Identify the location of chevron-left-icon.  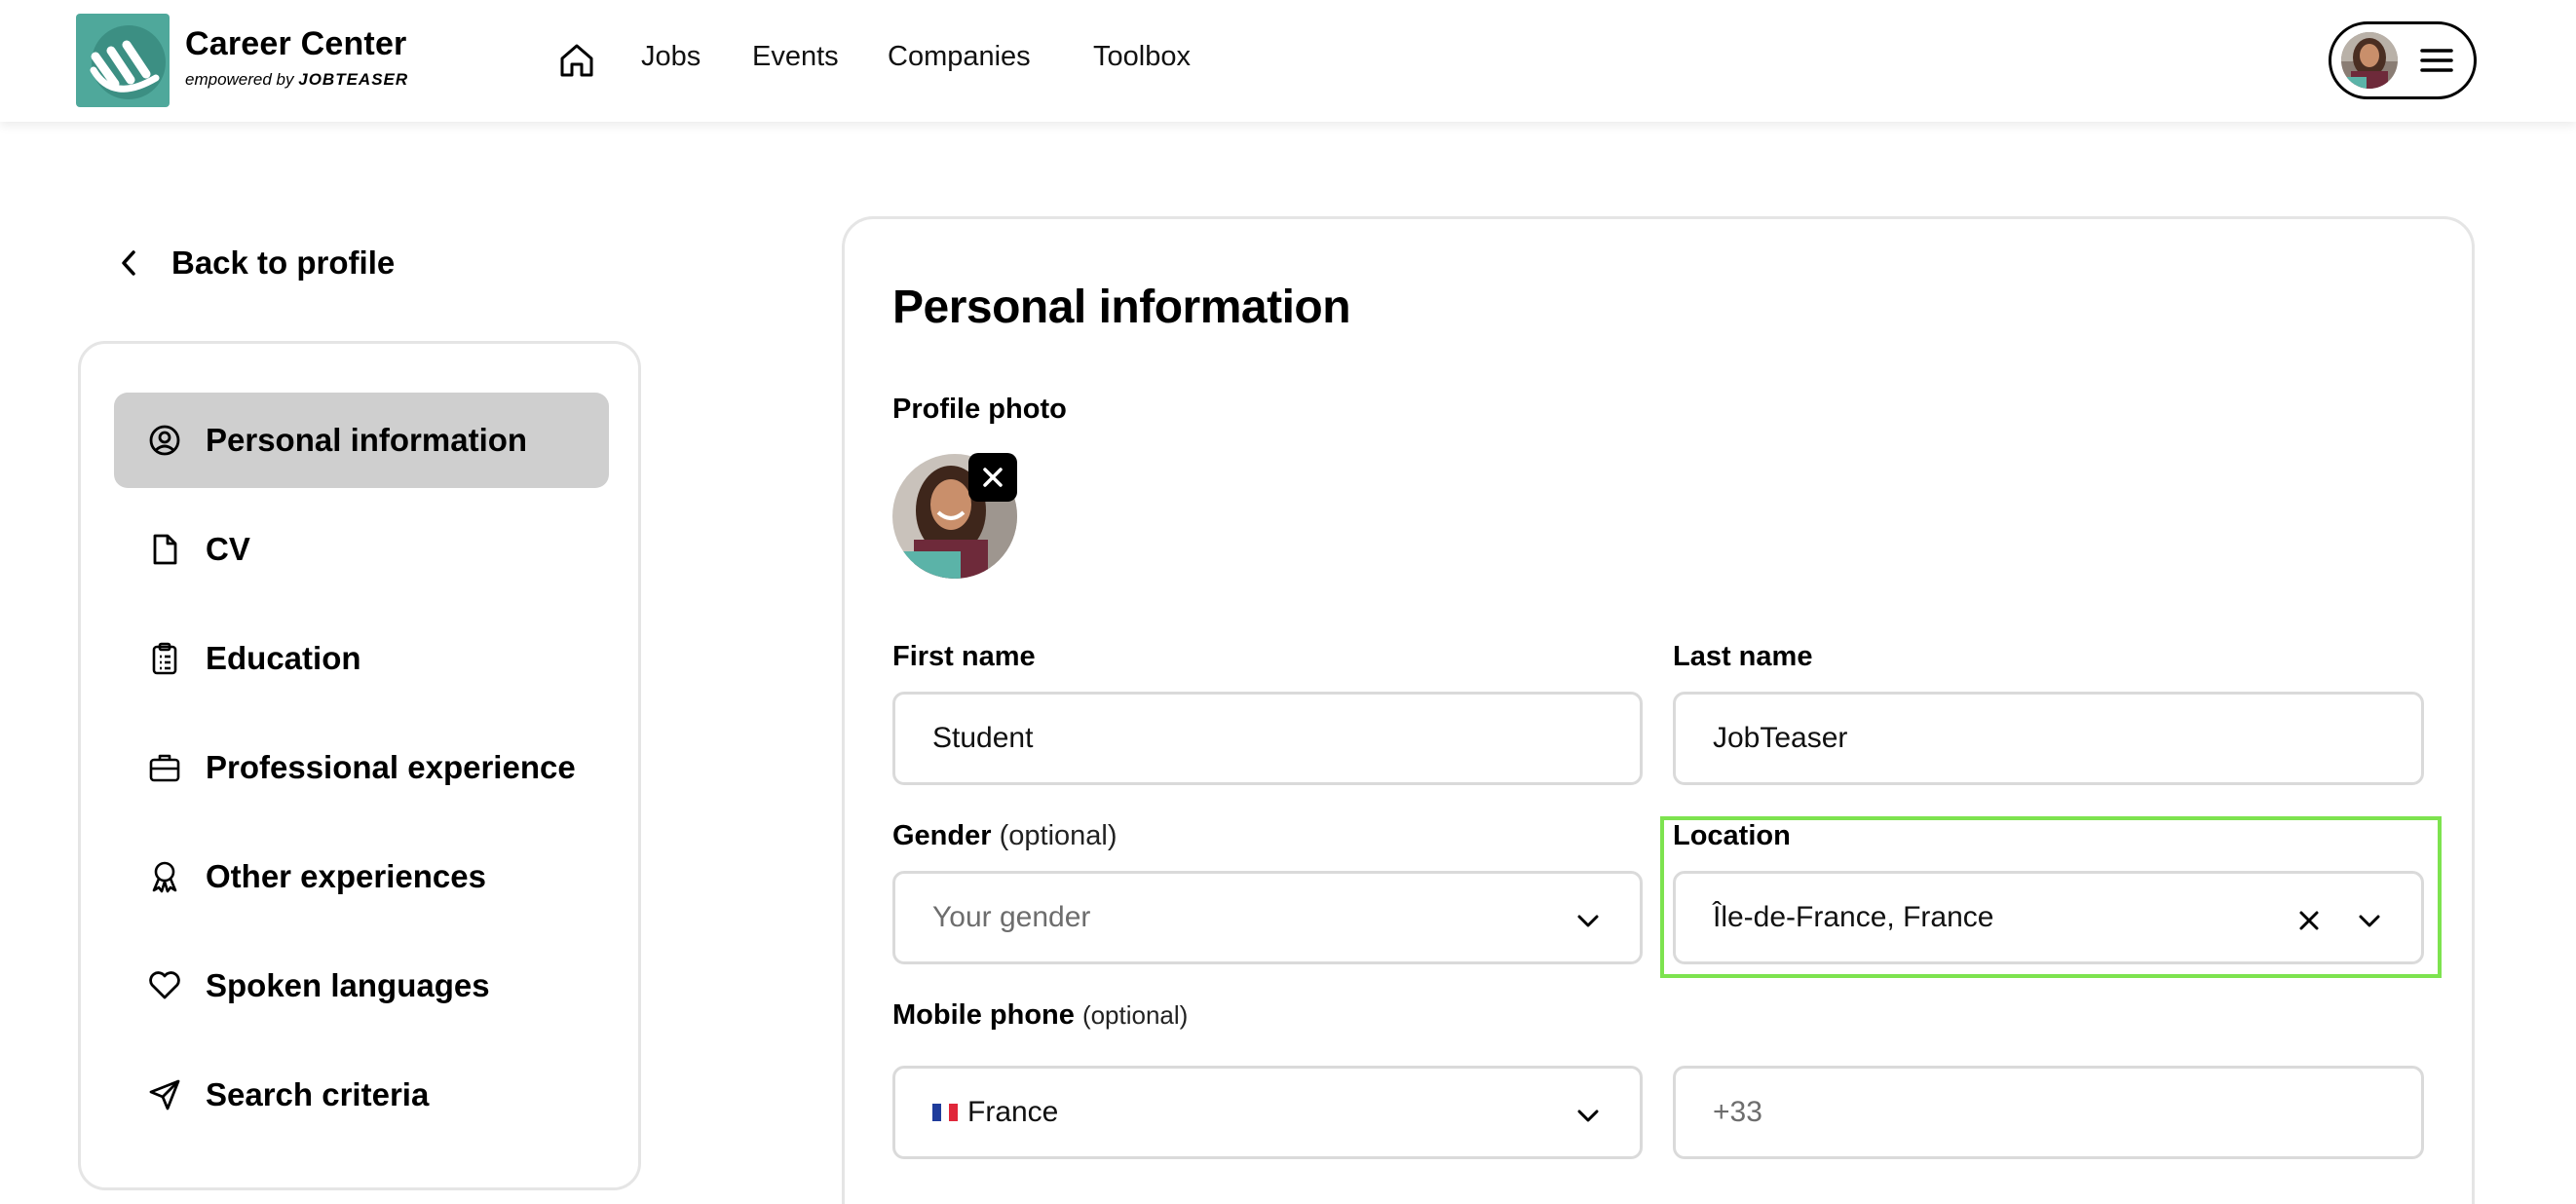
(128, 263).